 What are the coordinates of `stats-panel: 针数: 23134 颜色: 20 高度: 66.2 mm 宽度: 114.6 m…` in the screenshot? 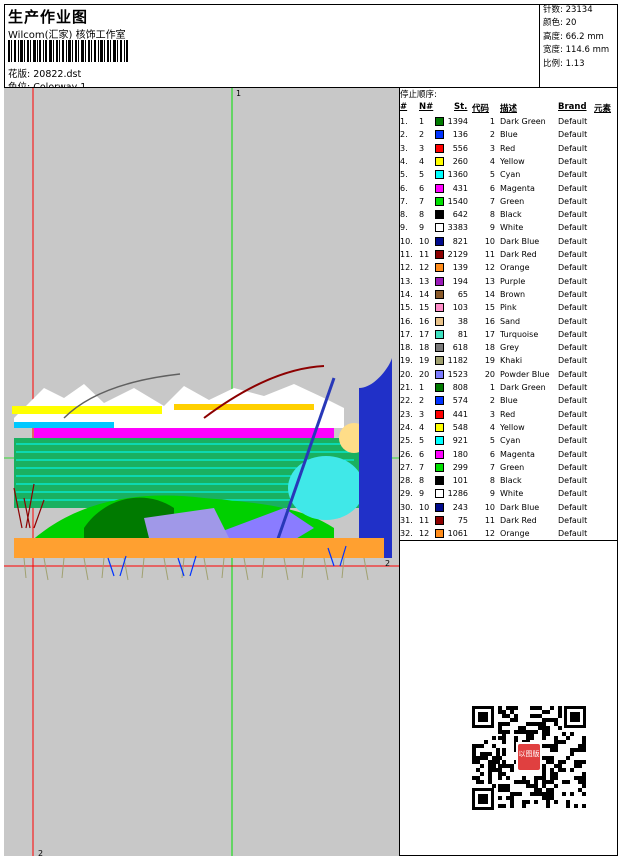 It's located at (579, 46).